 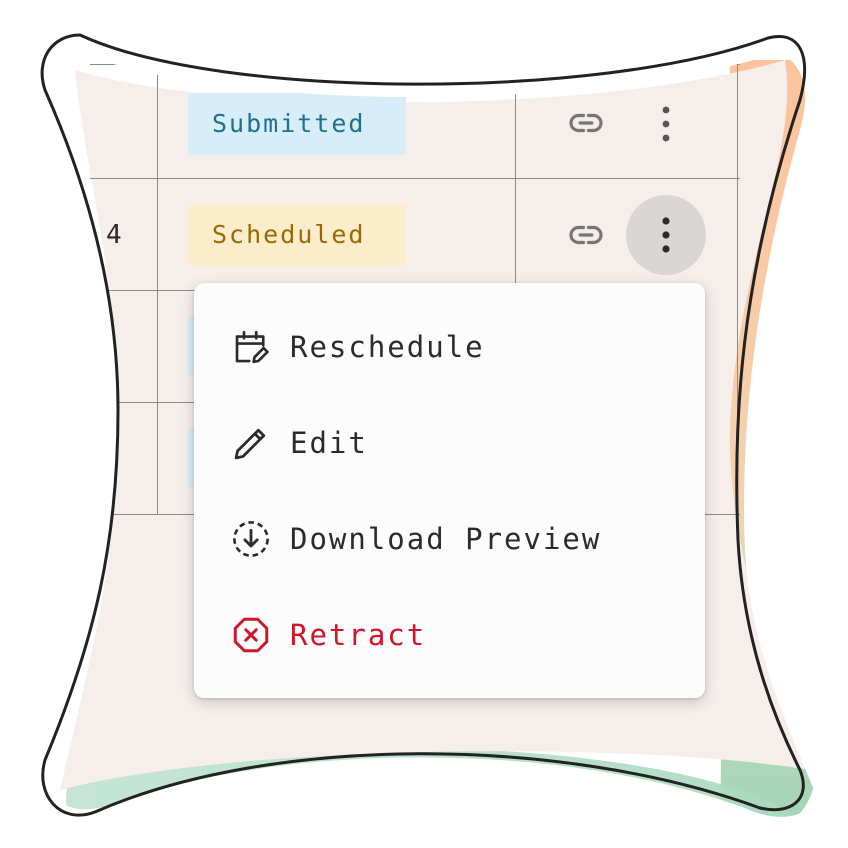 What do you see at coordinates (449, 443) in the screenshot?
I see `menu-item-edit: Edit` at bounding box center [449, 443].